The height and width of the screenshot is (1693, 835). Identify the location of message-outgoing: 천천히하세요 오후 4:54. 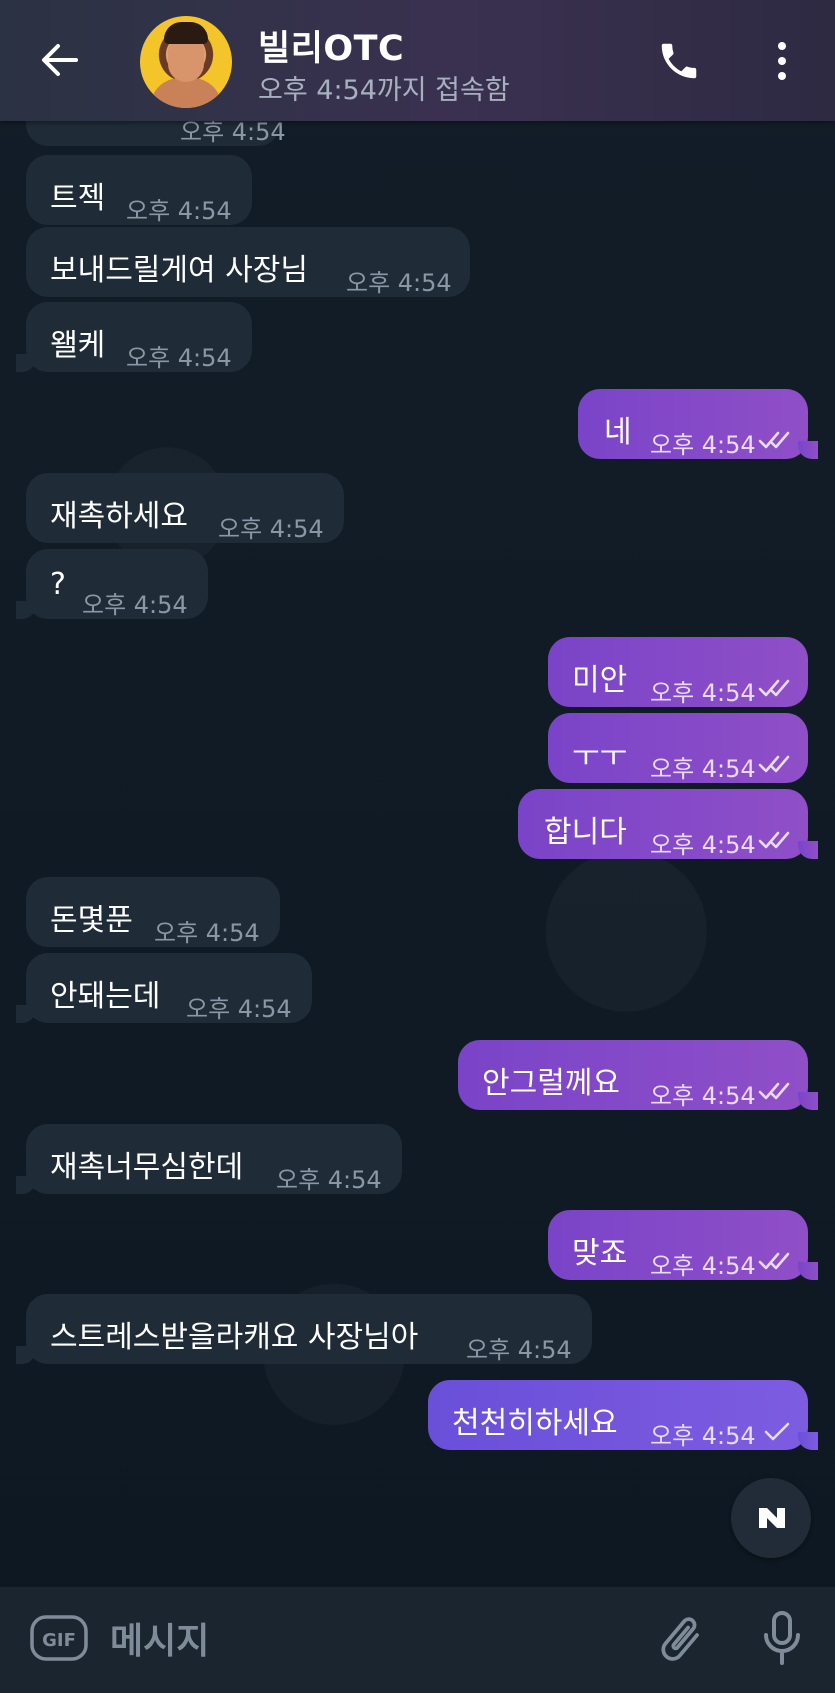
(623, 1415).